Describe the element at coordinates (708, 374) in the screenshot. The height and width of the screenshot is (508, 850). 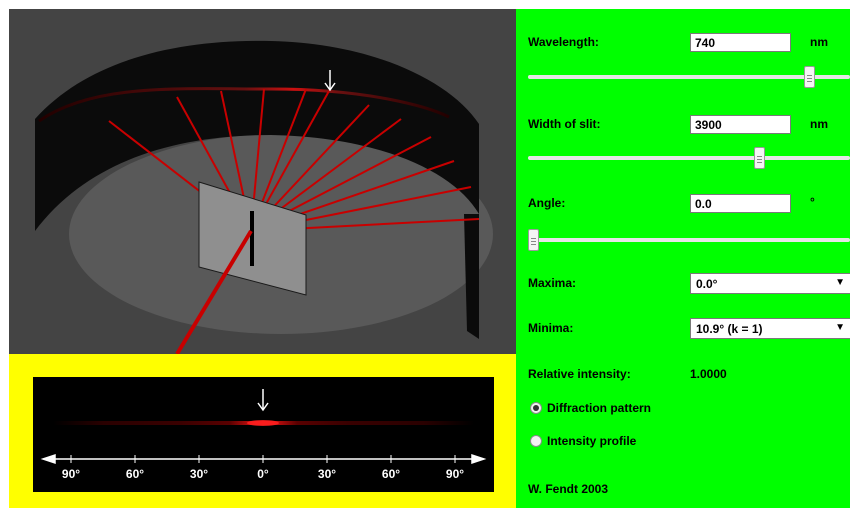
I see `relative-intensity-value: 1.0000` at that location.